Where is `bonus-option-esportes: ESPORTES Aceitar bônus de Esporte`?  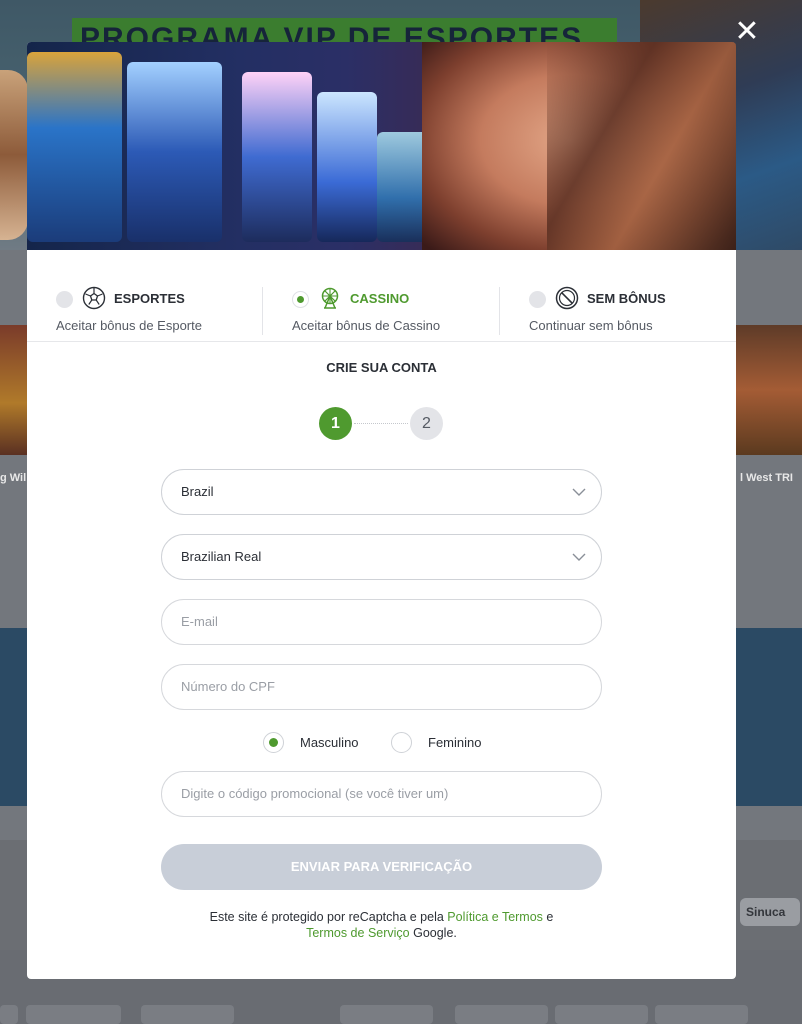
bonus-option-esportes: ESPORTES Aceitar bônus de Esporte is located at coordinates (159, 296).